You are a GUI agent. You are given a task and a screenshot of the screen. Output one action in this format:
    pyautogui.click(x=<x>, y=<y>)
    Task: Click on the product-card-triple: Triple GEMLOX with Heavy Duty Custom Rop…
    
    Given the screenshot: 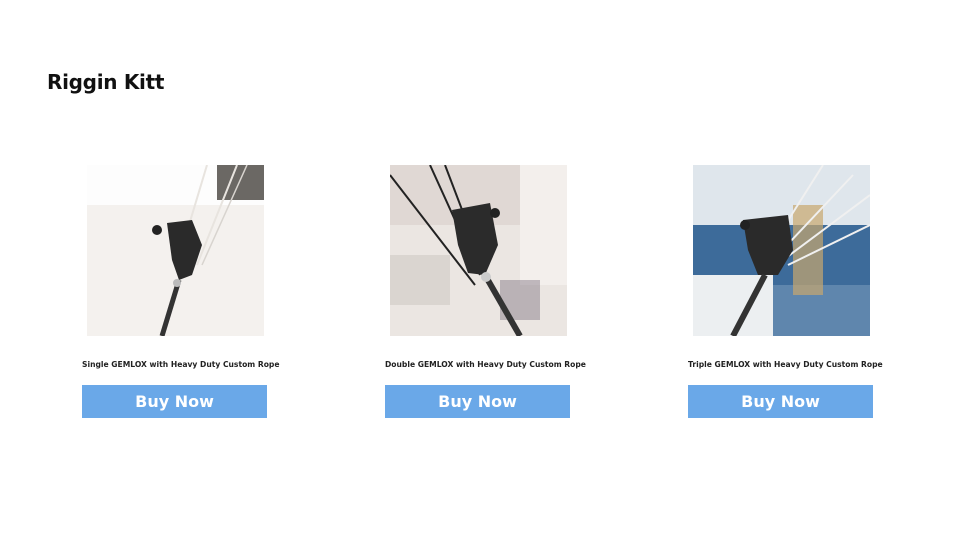 What is the action you would take?
    pyautogui.click(x=785, y=291)
    